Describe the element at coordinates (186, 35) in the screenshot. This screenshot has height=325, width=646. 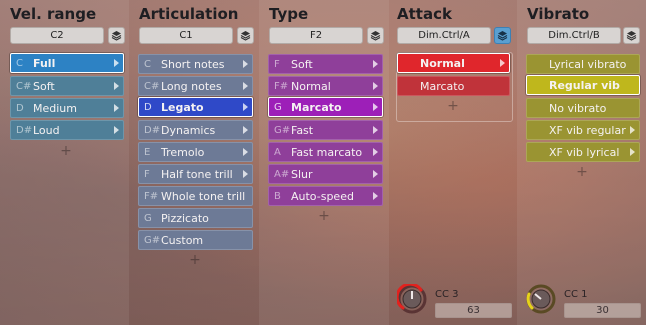
I see `keyswitch-selector: C1` at that location.